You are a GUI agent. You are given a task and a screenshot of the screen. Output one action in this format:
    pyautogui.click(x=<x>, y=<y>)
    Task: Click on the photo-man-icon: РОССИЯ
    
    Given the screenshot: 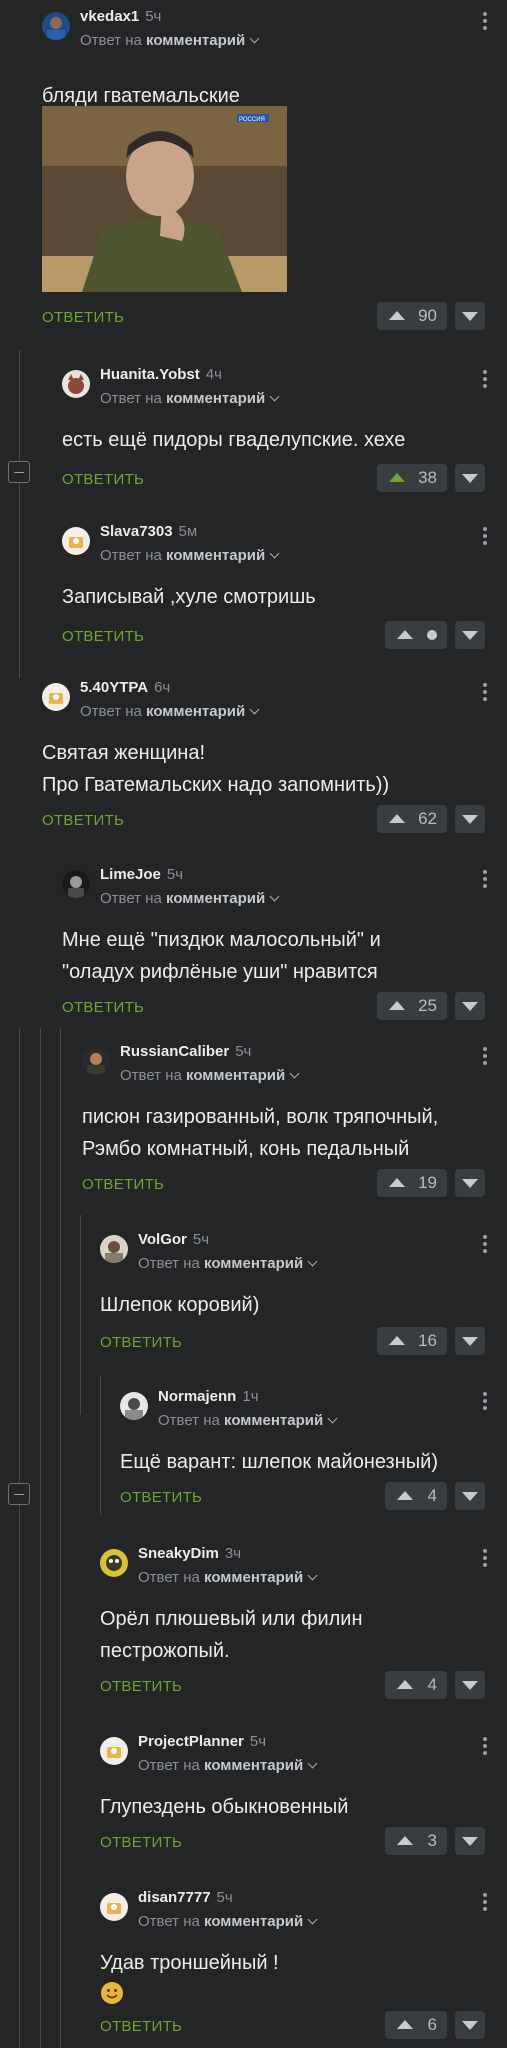 What is the action you would take?
    pyautogui.click(x=164, y=199)
    